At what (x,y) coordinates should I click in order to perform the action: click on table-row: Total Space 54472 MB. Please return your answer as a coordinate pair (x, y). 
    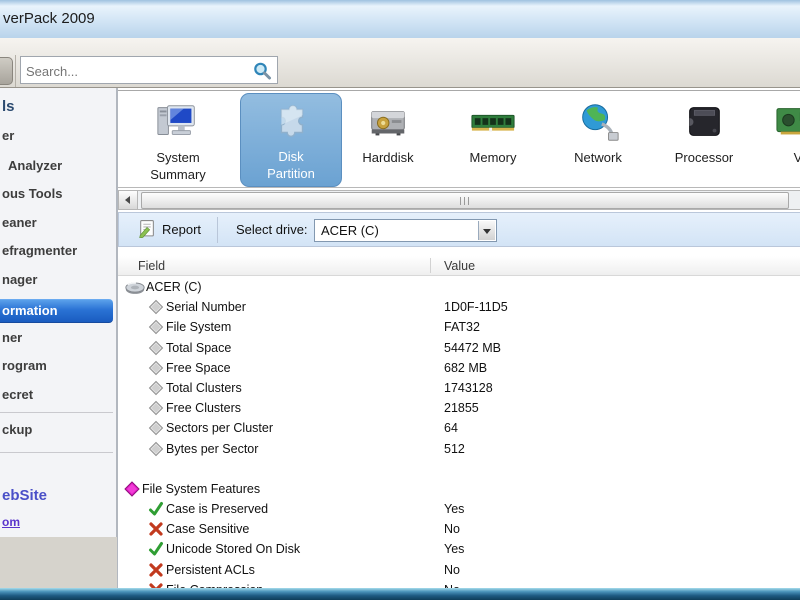
    Looking at the image, I should click on (459, 348).